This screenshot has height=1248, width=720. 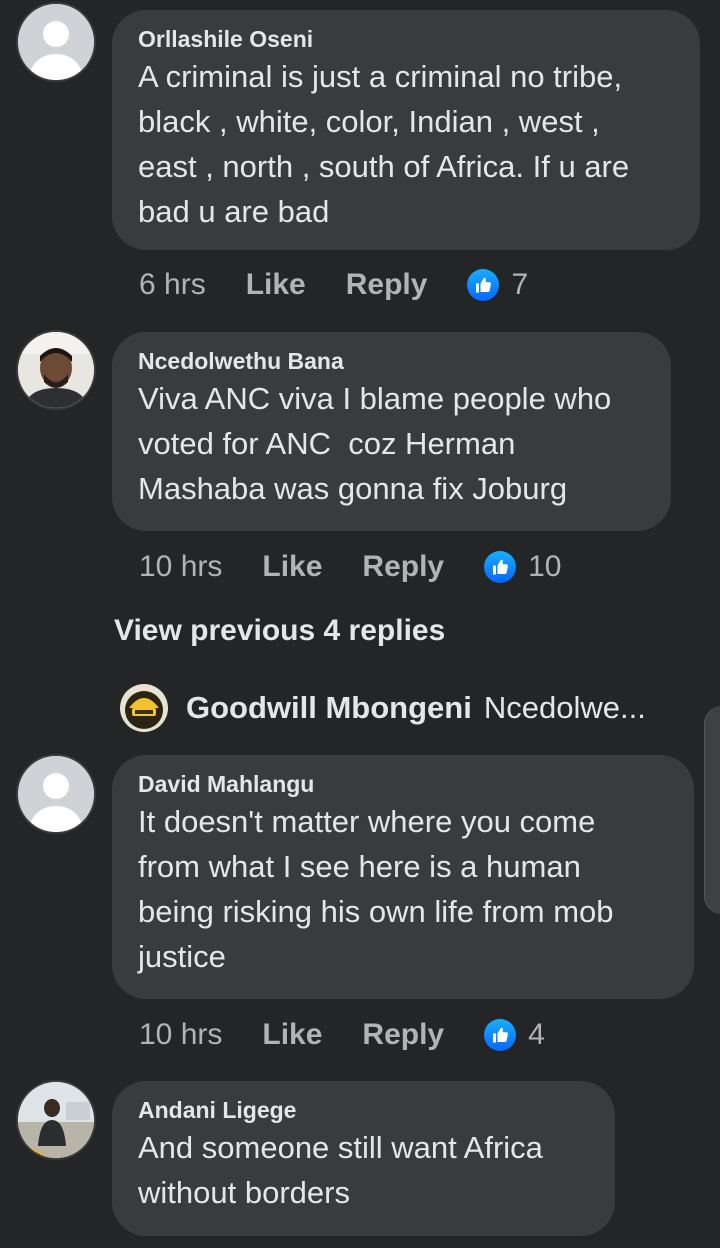 I want to click on comment-author: Ncedolwethu Bana, so click(x=391, y=361).